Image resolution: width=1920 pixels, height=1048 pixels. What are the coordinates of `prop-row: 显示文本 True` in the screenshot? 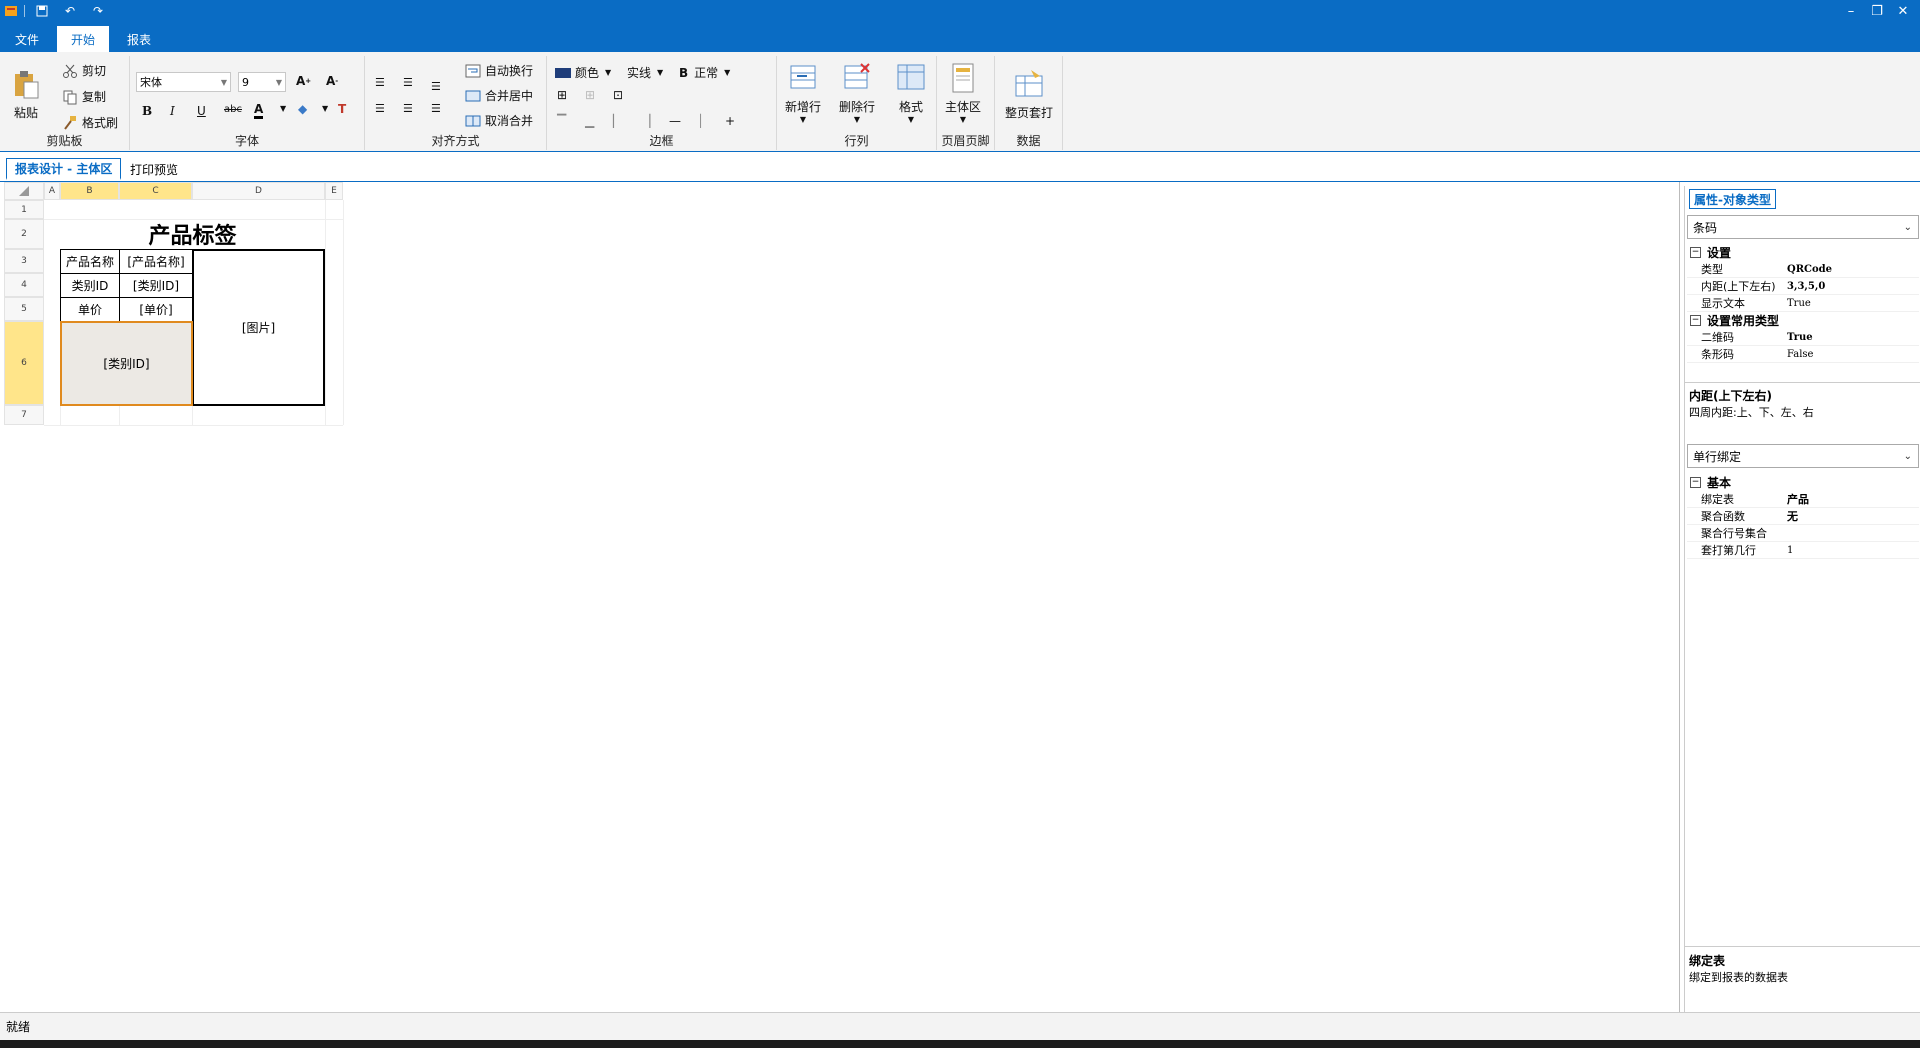 It's located at (1803, 303).